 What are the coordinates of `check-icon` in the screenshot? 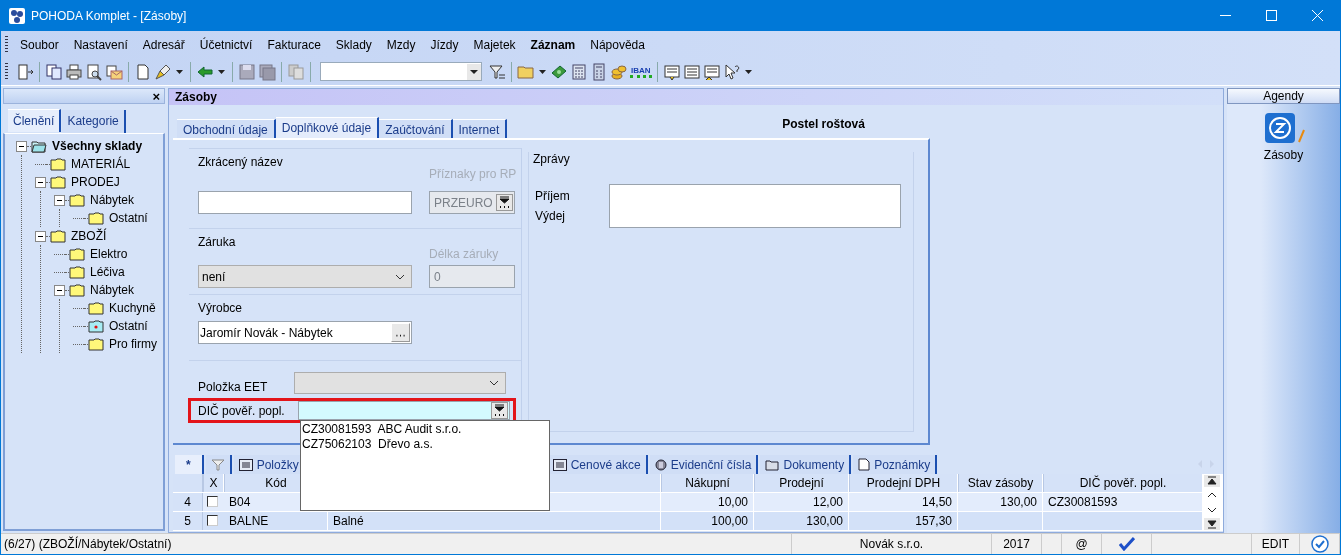 It's located at (1126, 544).